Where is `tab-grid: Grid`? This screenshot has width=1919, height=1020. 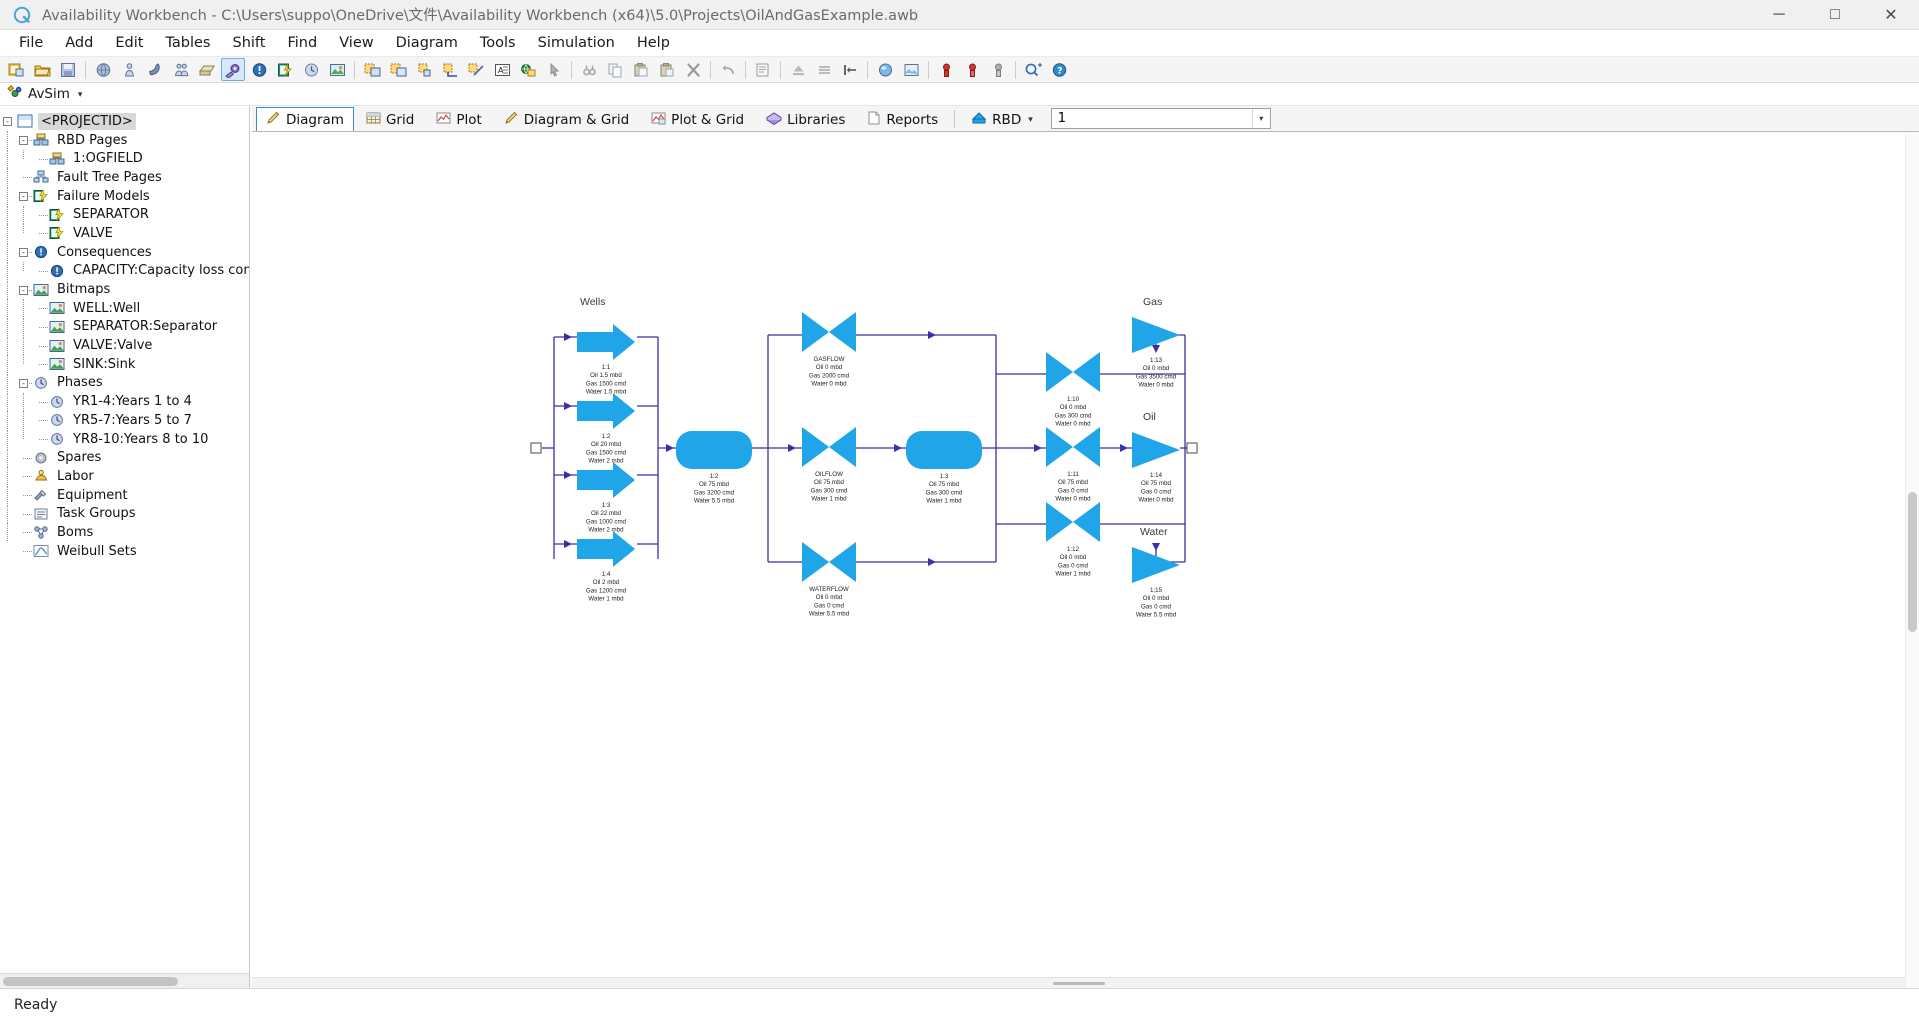
tab-grid: Grid is located at coordinates (390, 119).